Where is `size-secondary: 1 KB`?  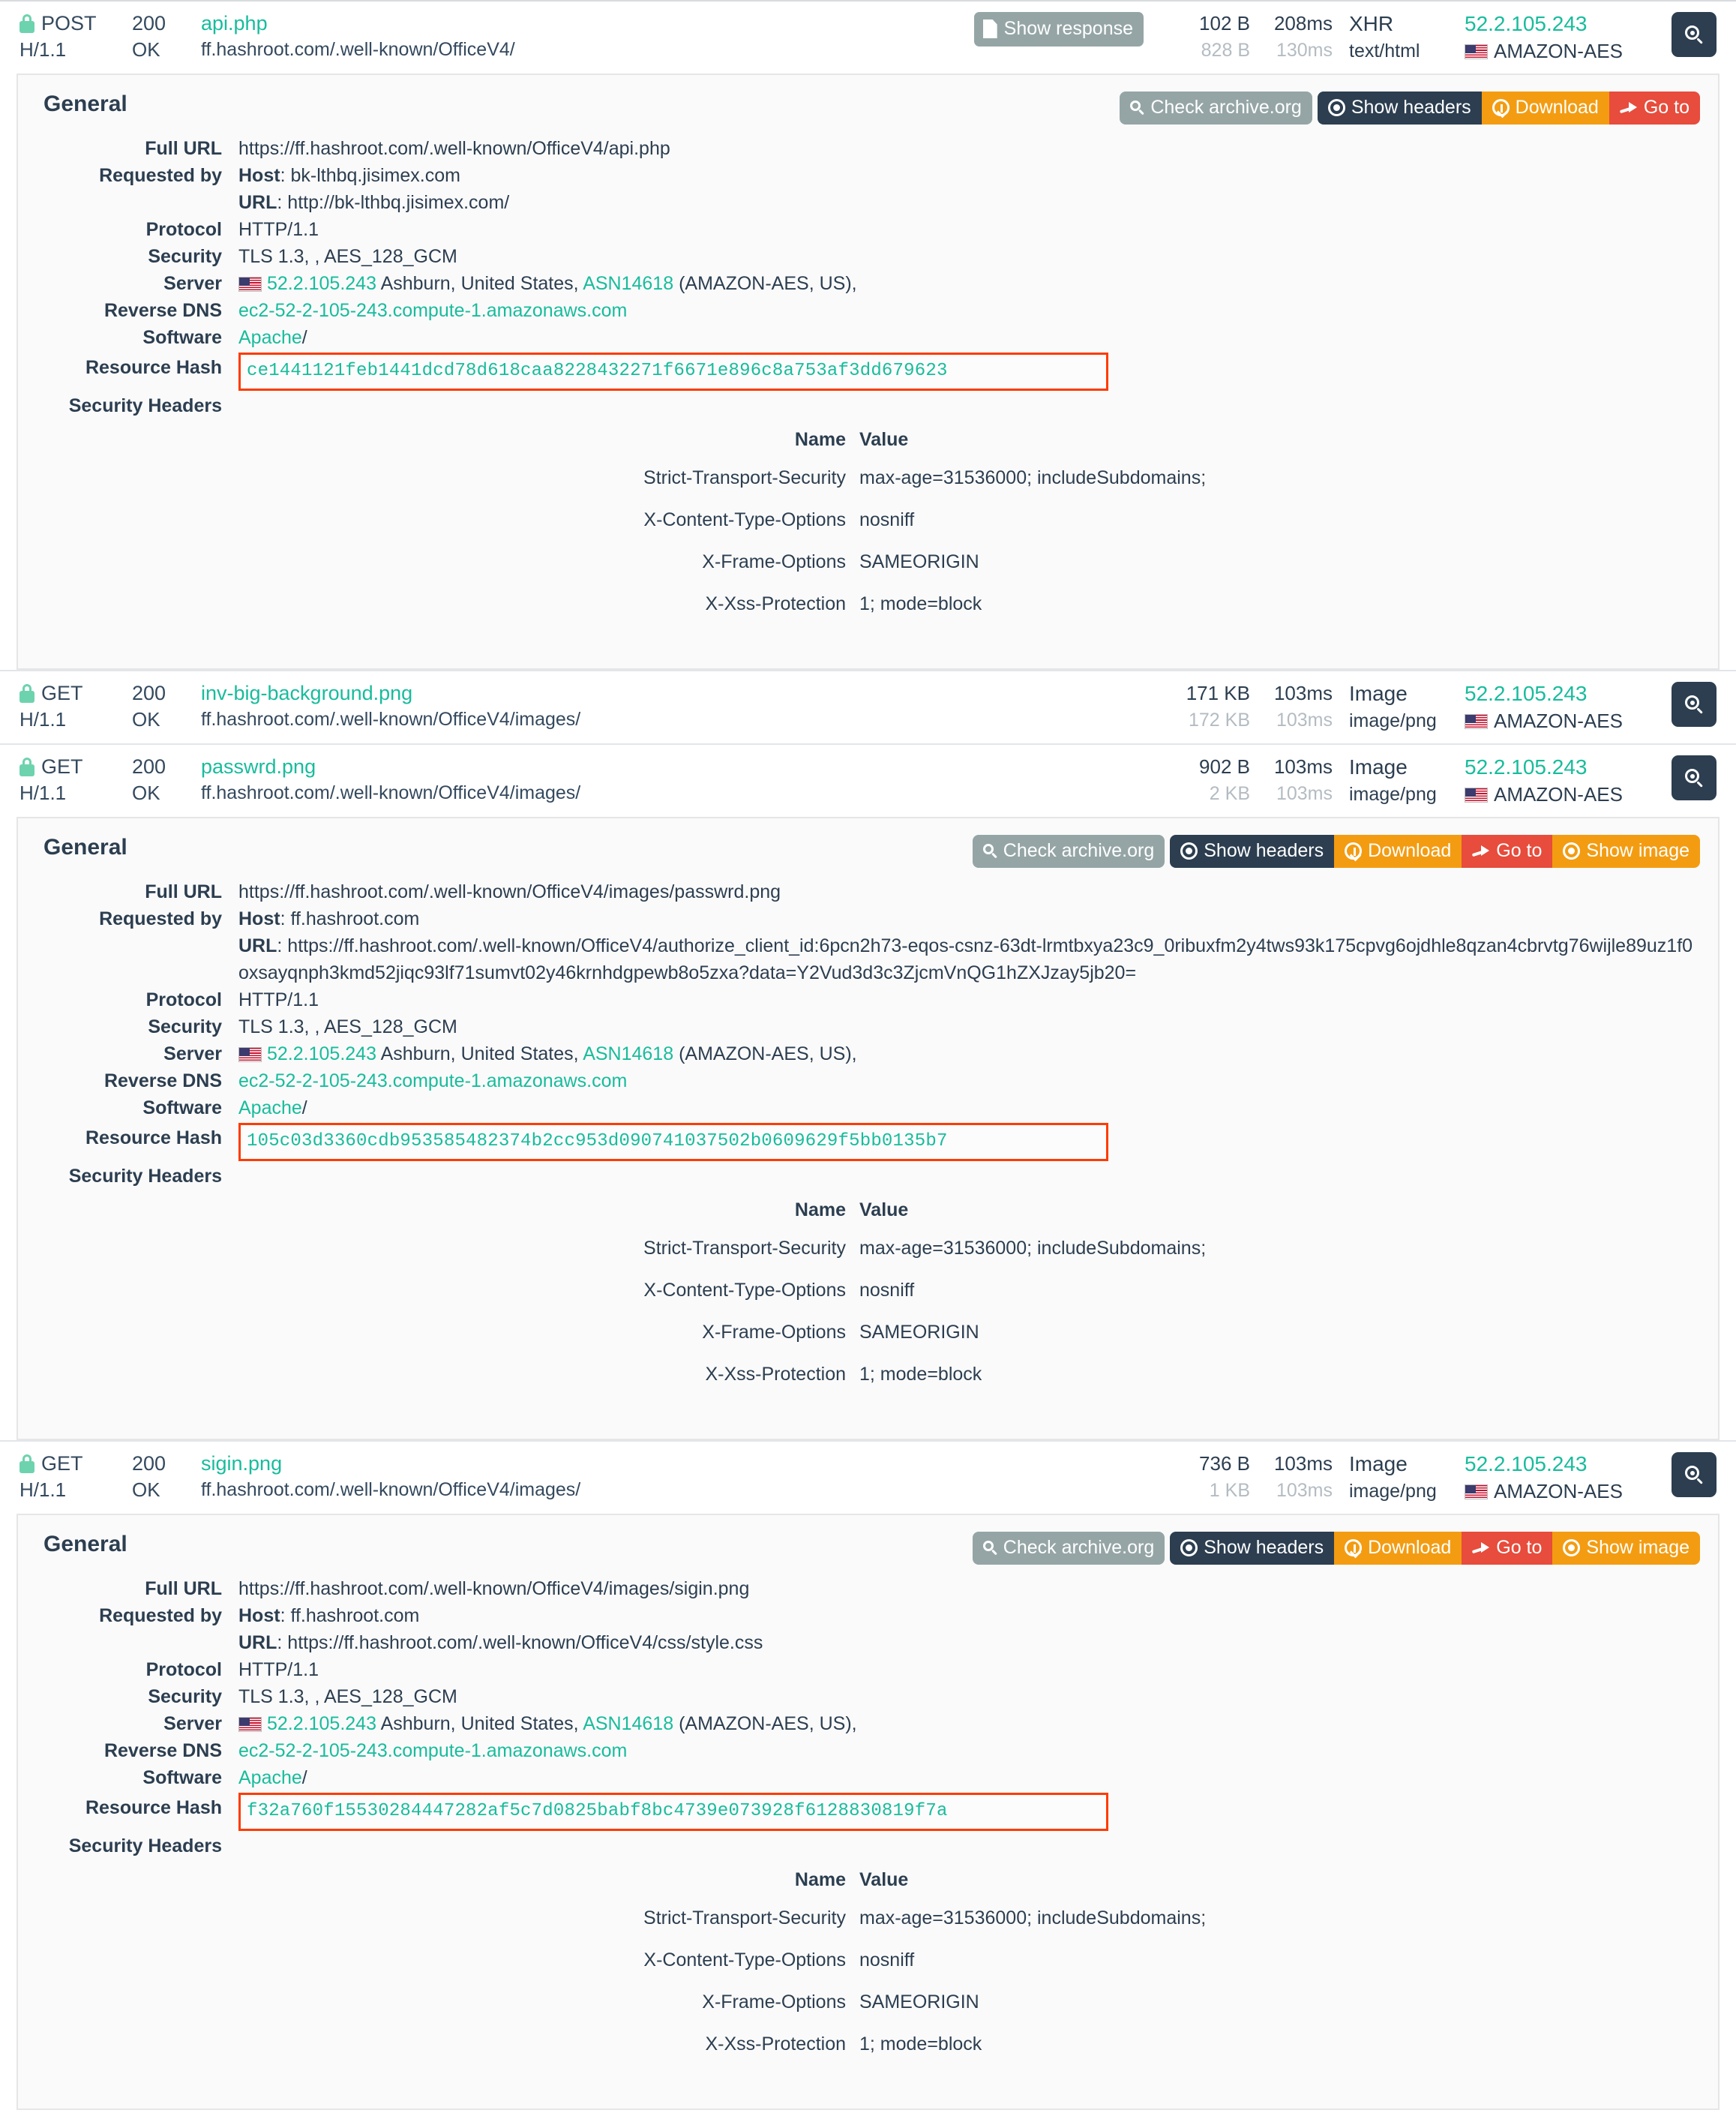 size-secondary: 1 KB is located at coordinates (1229, 1490).